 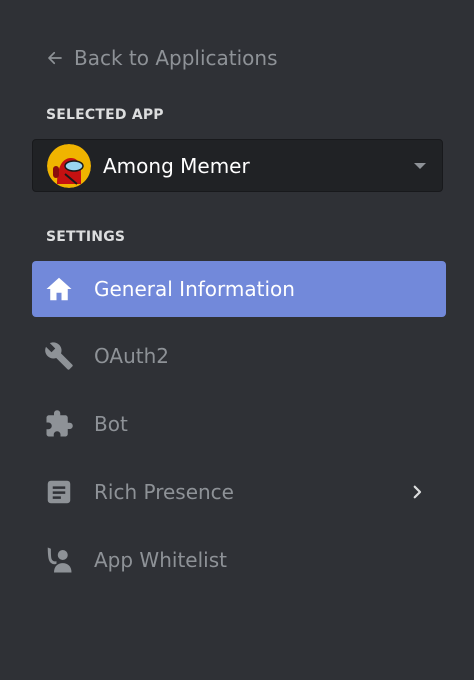 What do you see at coordinates (59, 424) in the screenshot?
I see `puzzle-icon` at bounding box center [59, 424].